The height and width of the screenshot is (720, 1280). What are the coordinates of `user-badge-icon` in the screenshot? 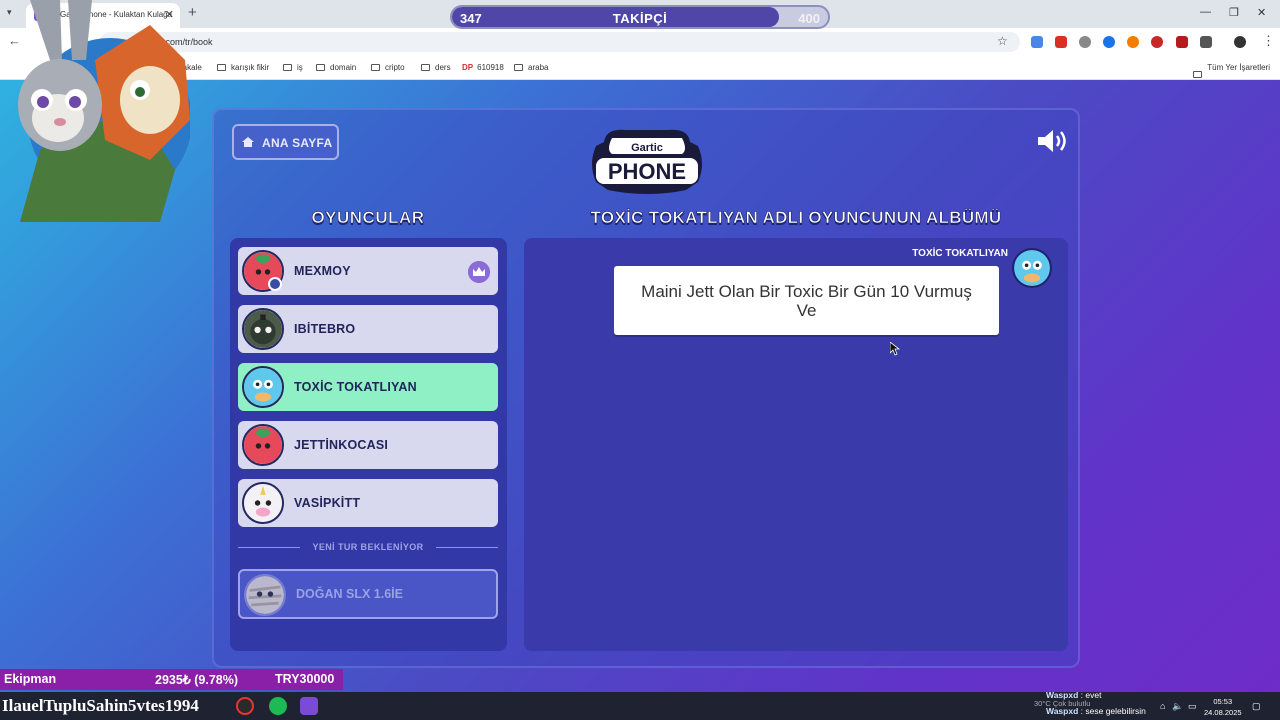 It's located at (275, 284).